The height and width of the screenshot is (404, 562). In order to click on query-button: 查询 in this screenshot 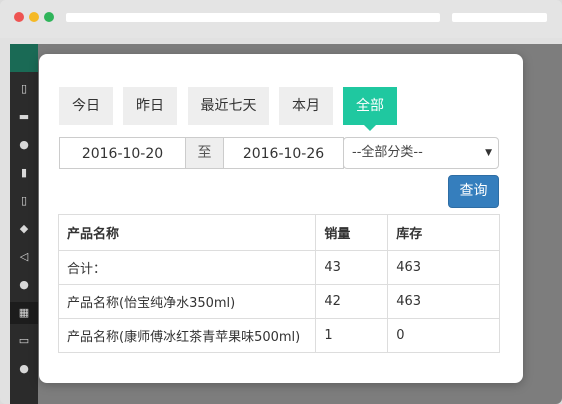, I will do `click(473, 191)`.